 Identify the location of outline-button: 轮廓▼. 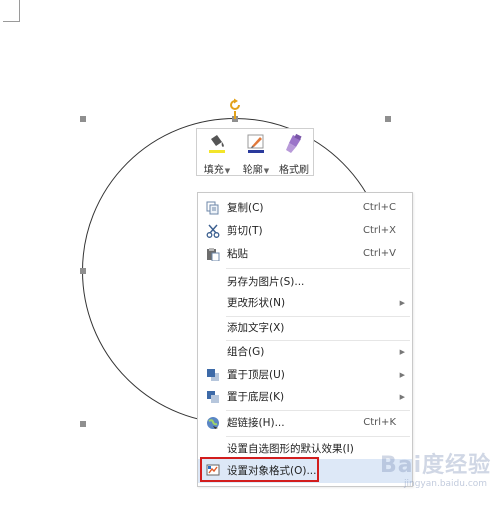
(256, 154).